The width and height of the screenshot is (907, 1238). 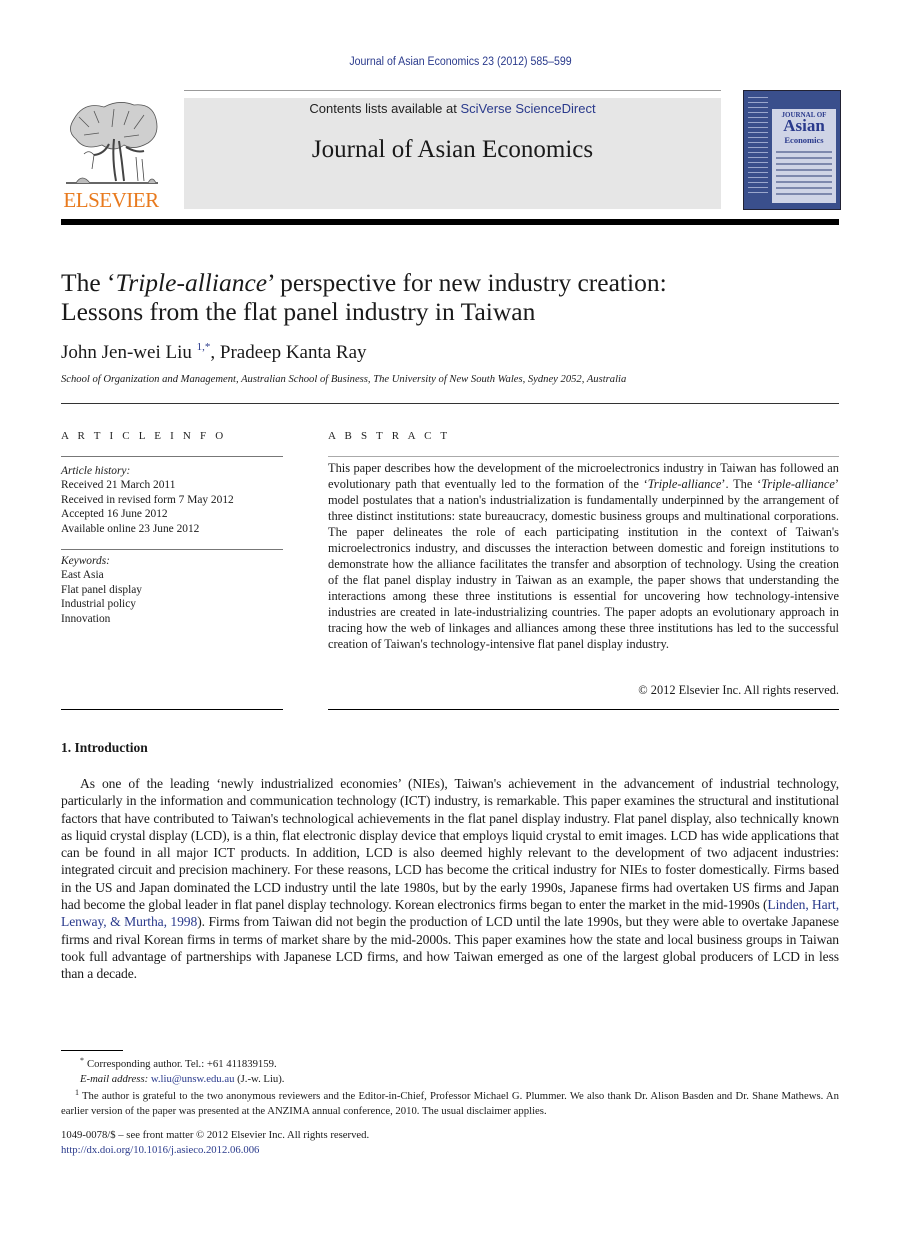 I want to click on author-list: John Jen-wei Liu 1,*, Pradeep Kanta Ray, so click(x=214, y=352).